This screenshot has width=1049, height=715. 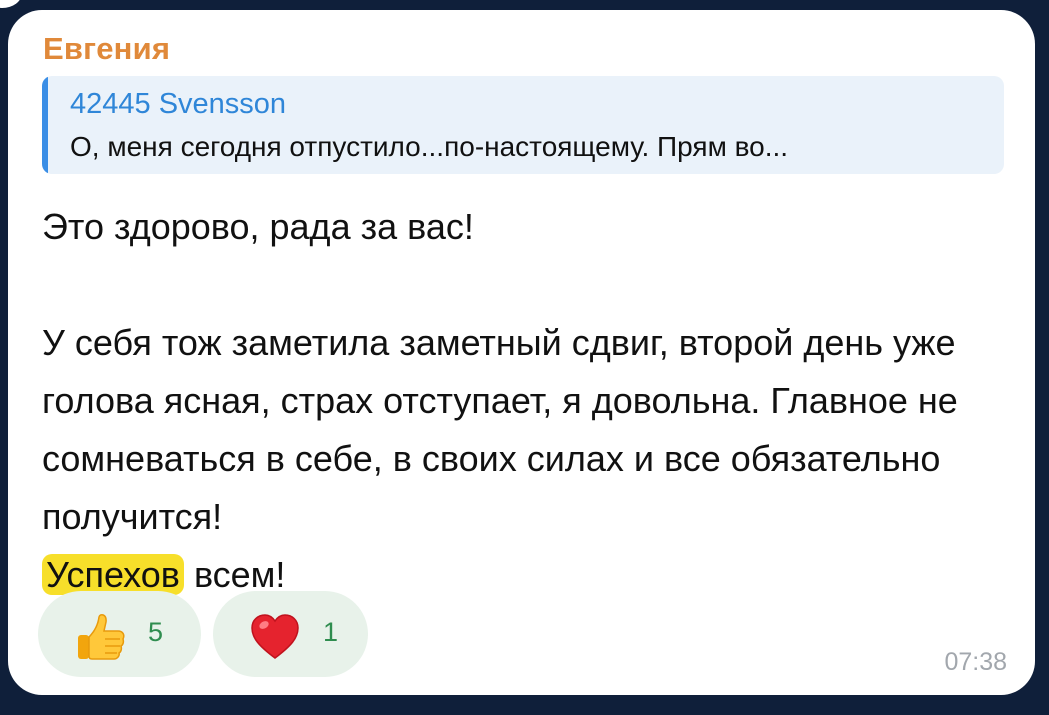 I want to click on reply-accent-bar, so click(x=45, y=125).